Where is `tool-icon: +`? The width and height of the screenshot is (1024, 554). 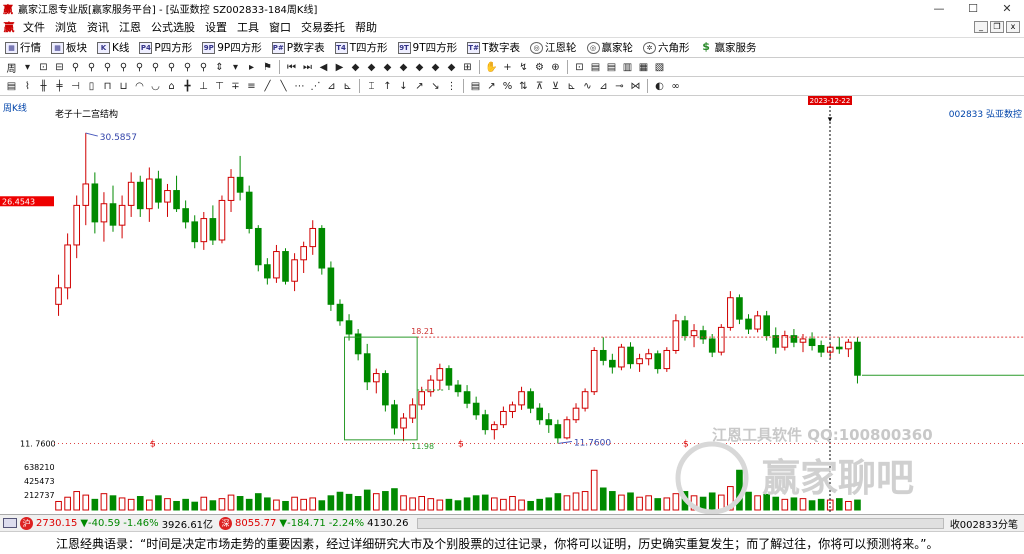
tool-icon: + is located at coordinates (507, 67).